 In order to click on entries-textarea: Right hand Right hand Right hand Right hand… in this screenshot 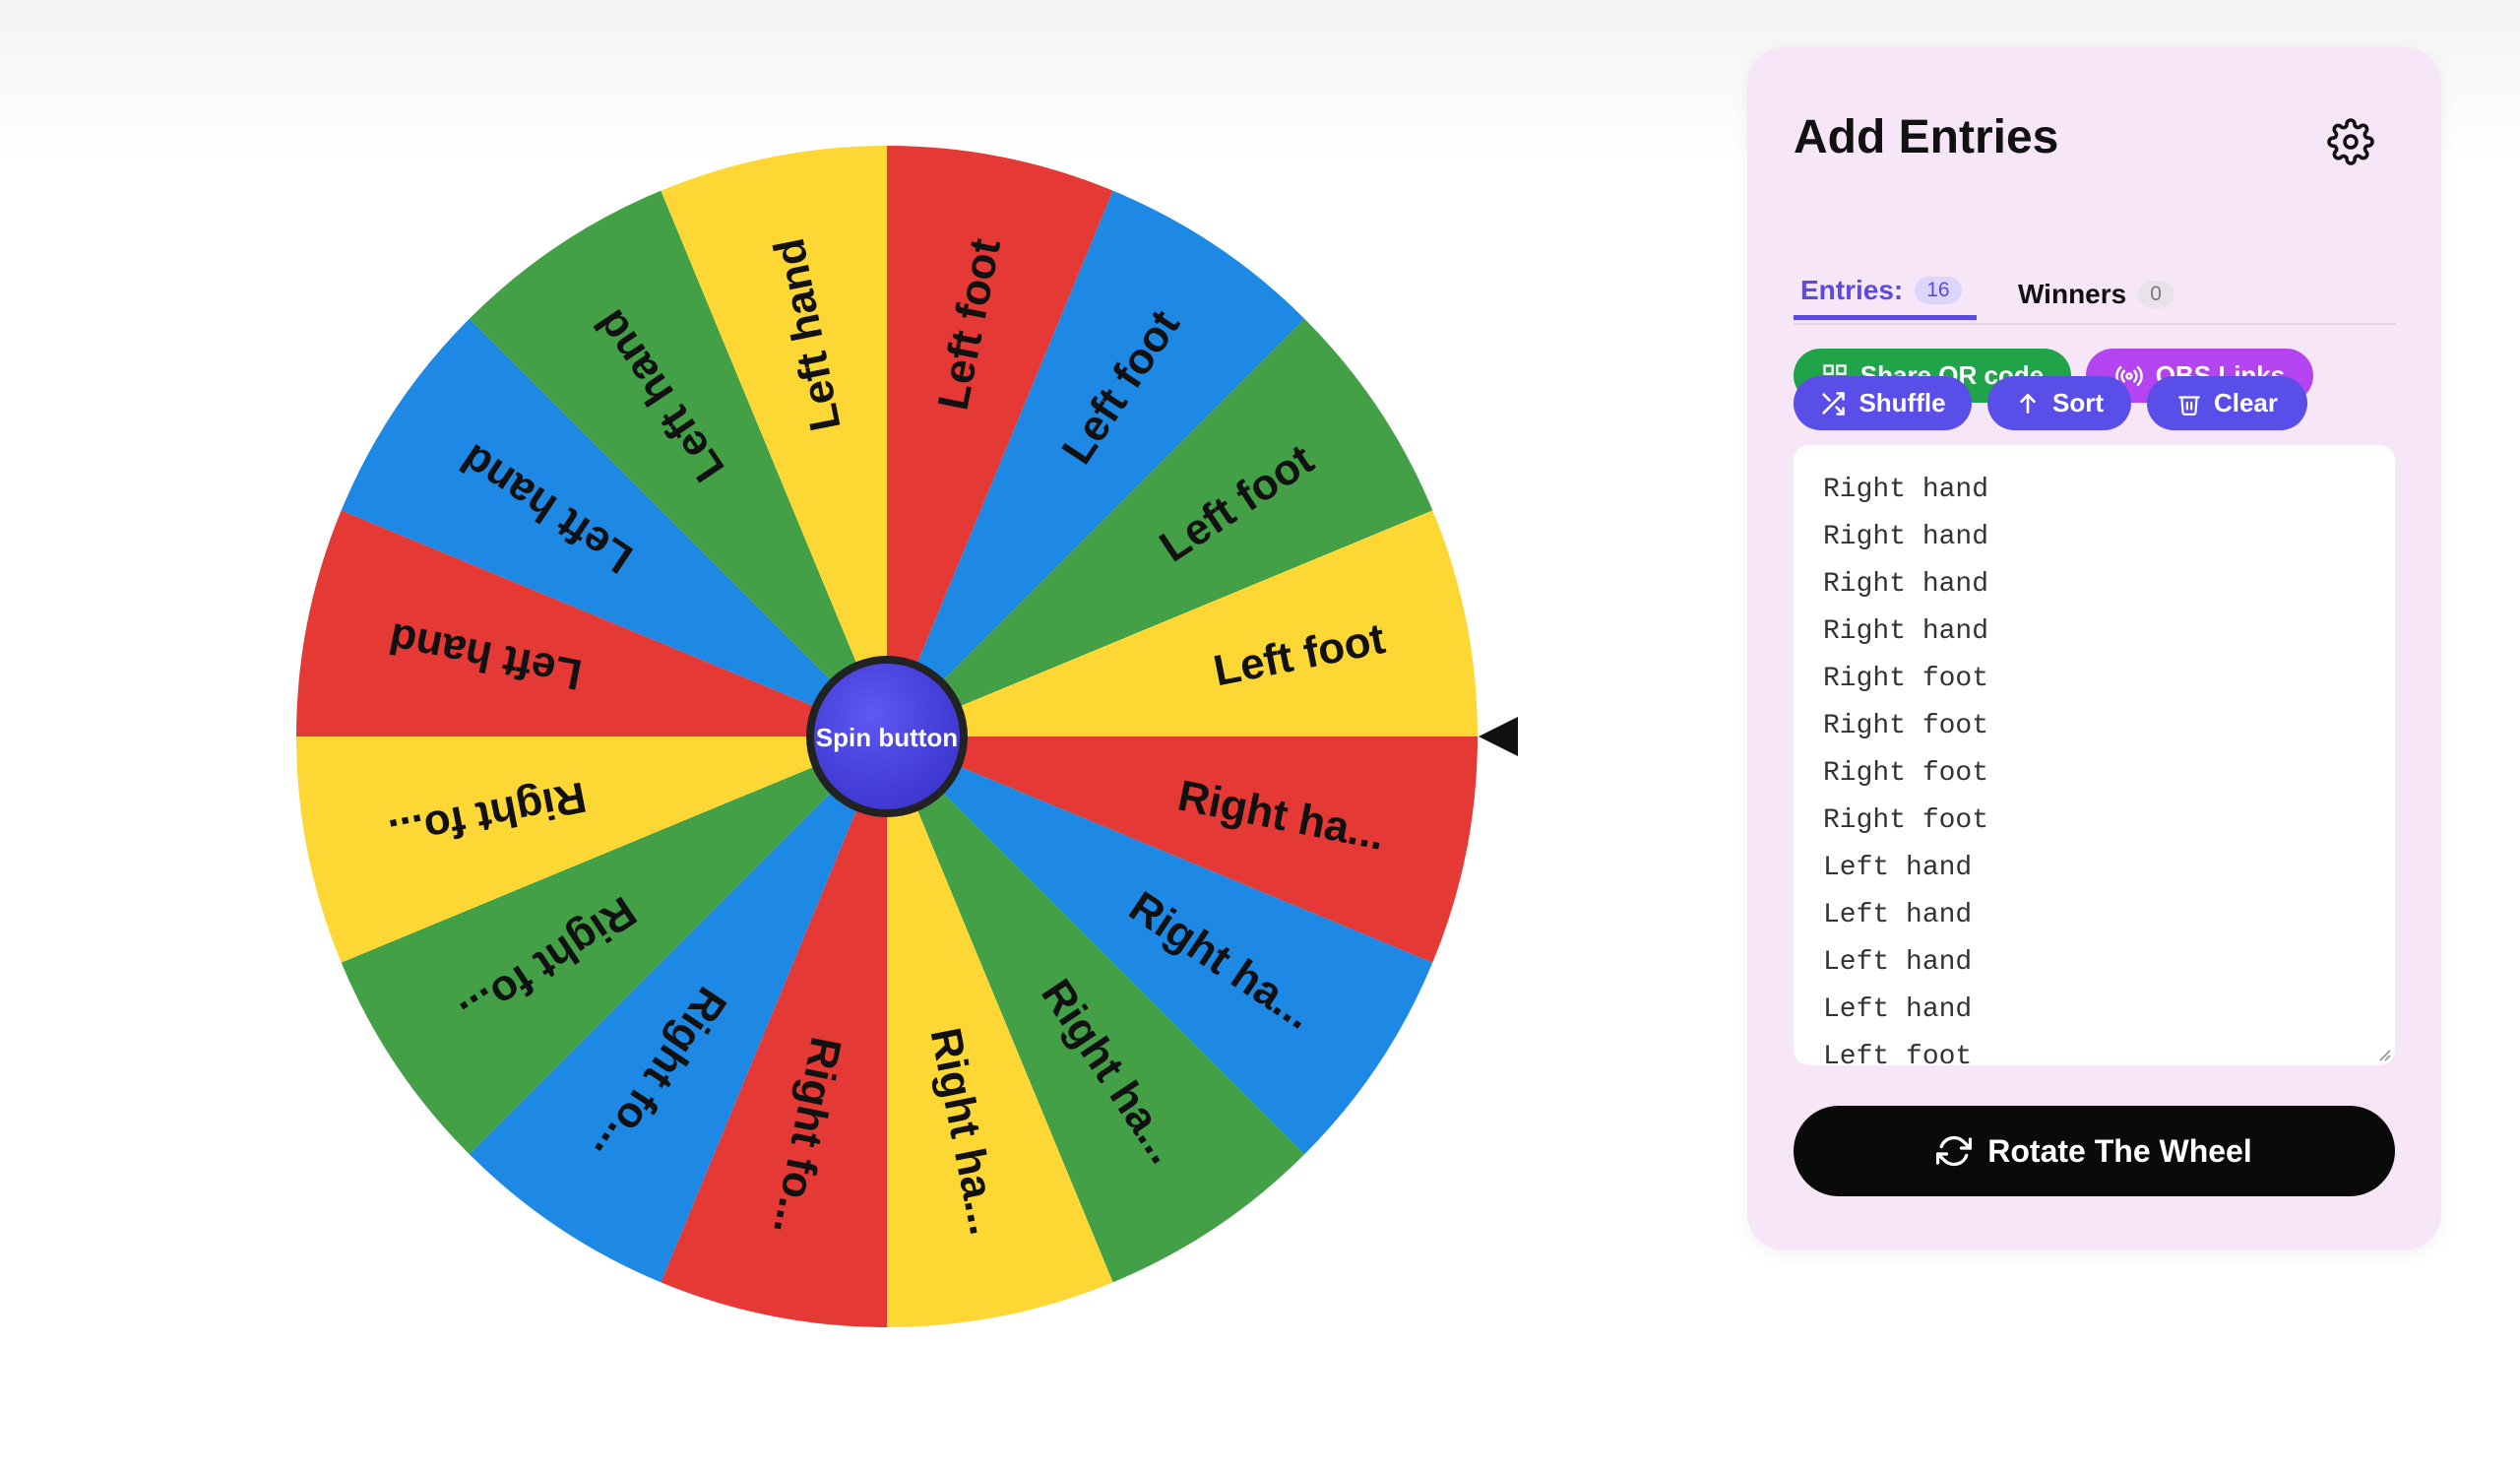, I will do `click(2094, 755)`.